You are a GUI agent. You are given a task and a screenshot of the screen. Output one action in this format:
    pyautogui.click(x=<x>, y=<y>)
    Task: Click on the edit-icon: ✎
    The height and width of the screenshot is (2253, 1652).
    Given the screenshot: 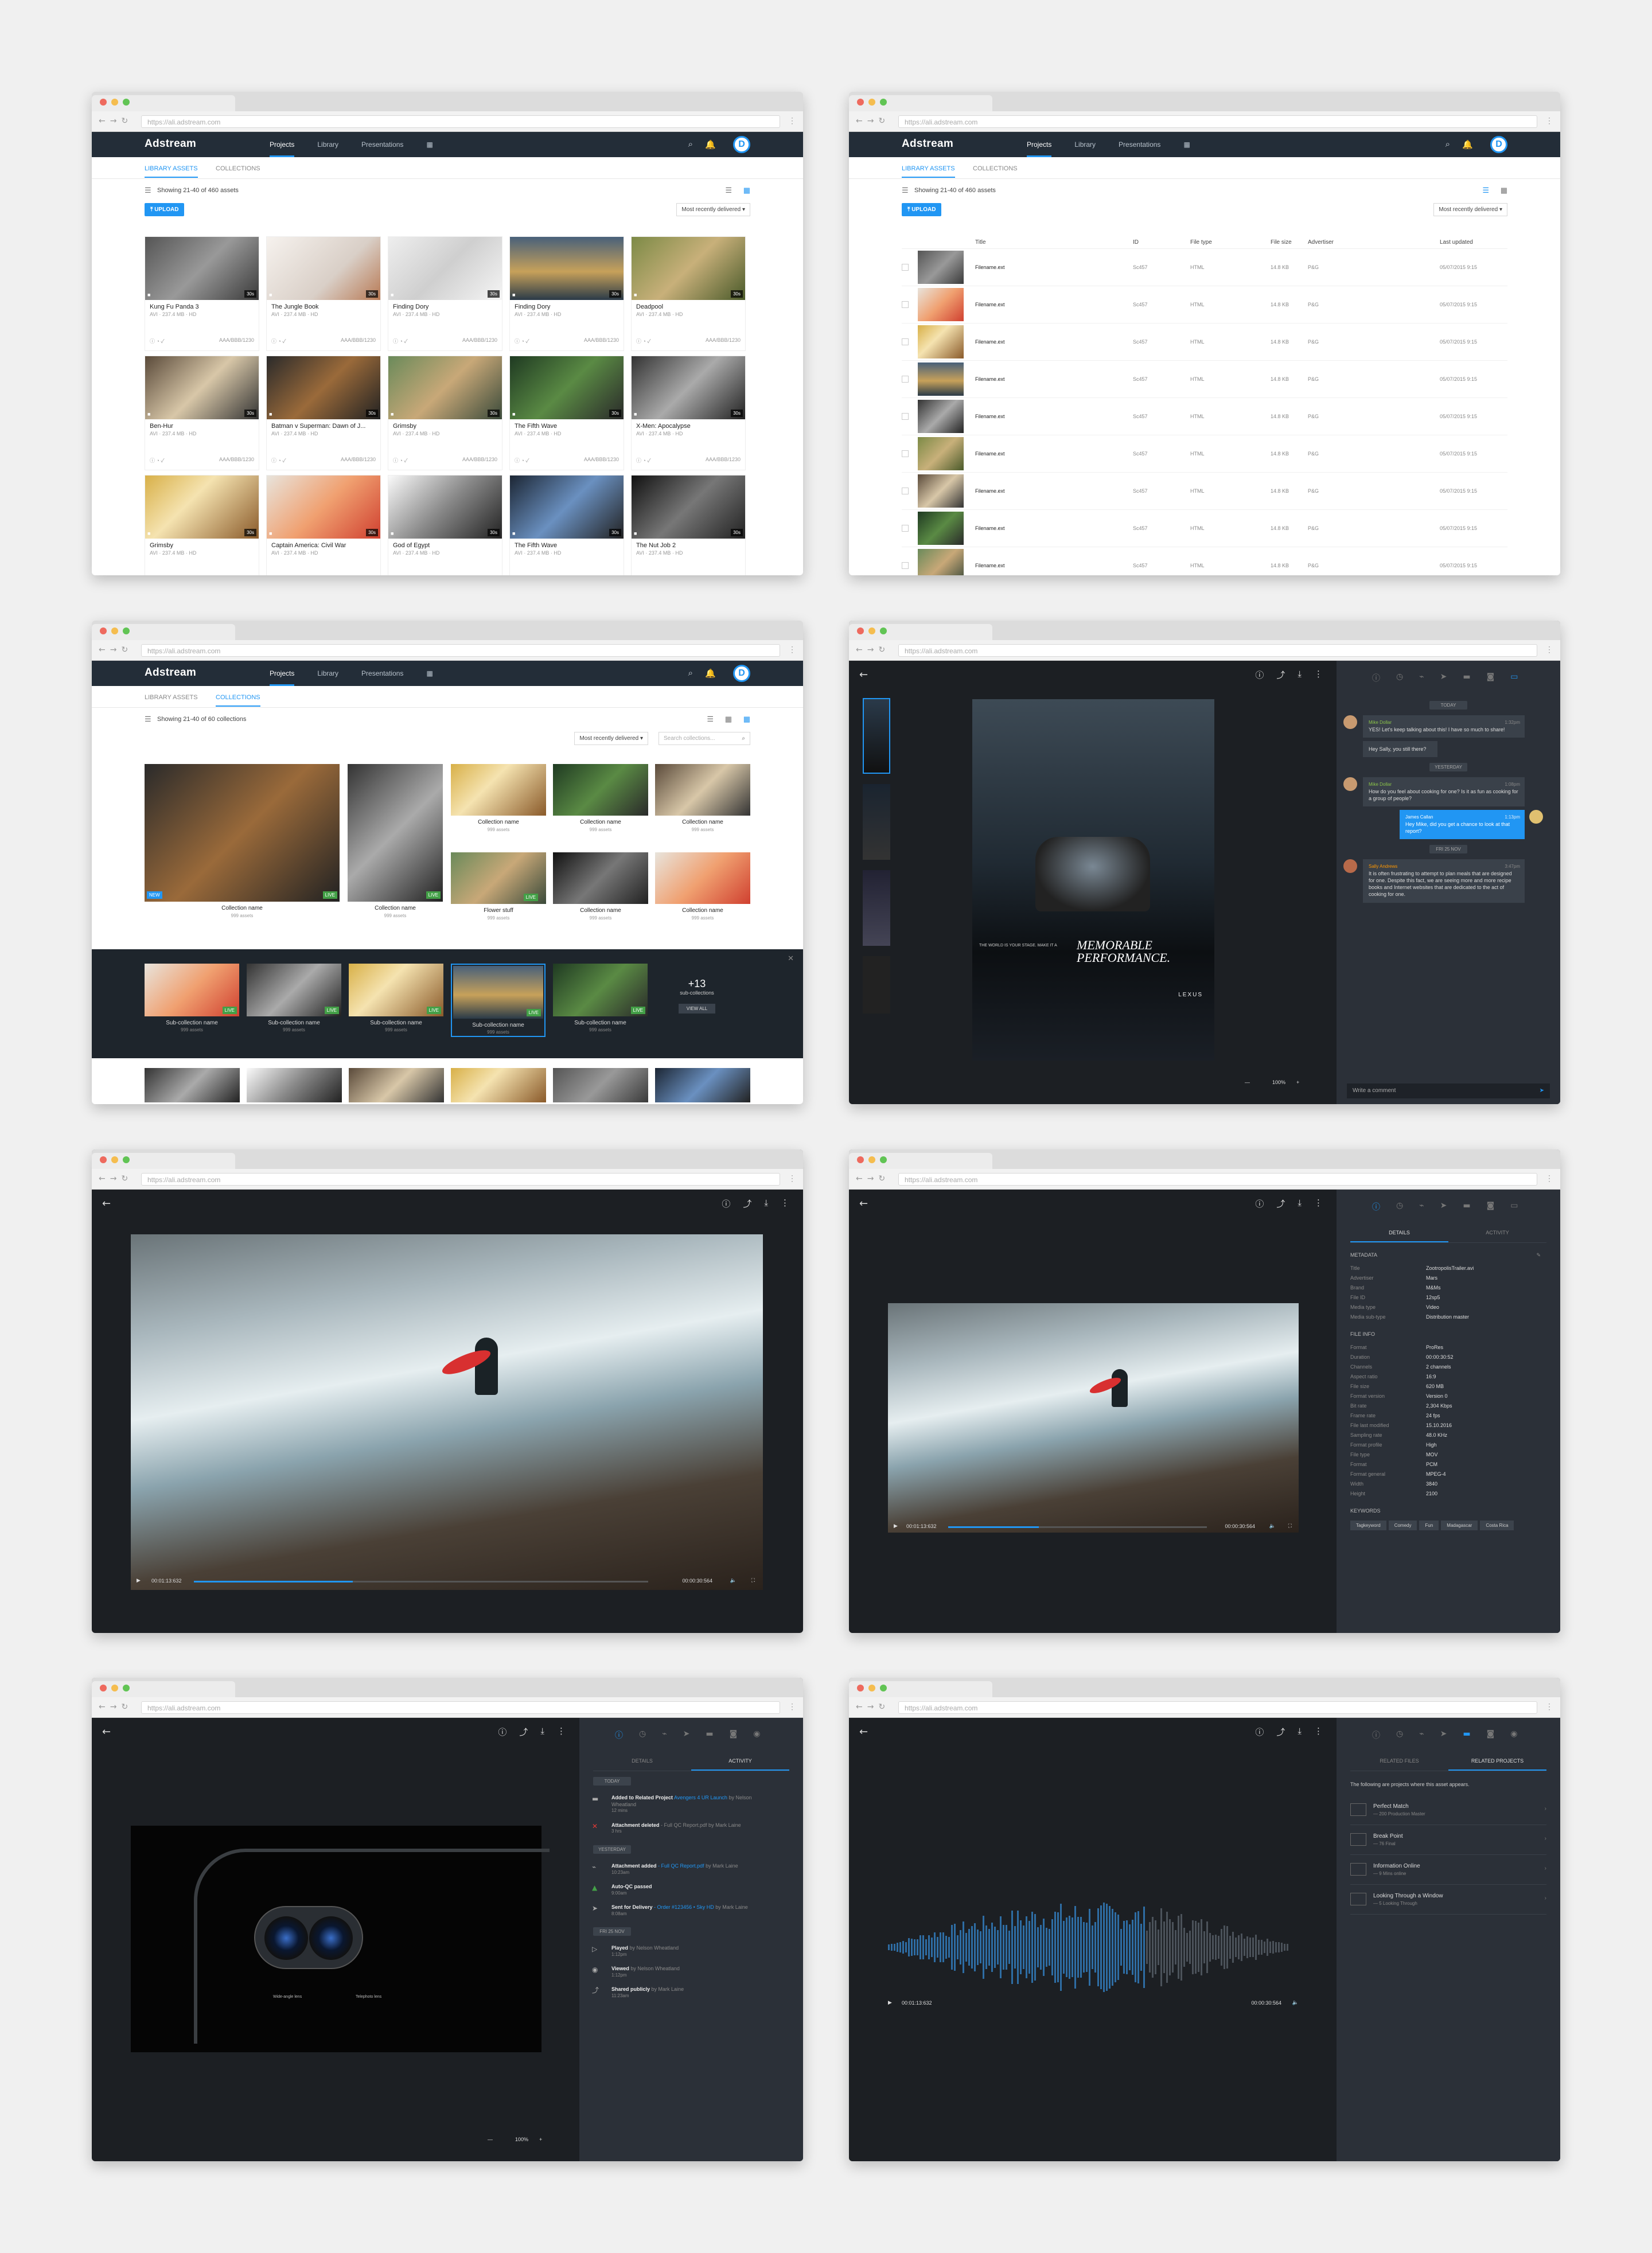 What is the action you would take?
    pyautogui.click(x=1538, y=1255)
    